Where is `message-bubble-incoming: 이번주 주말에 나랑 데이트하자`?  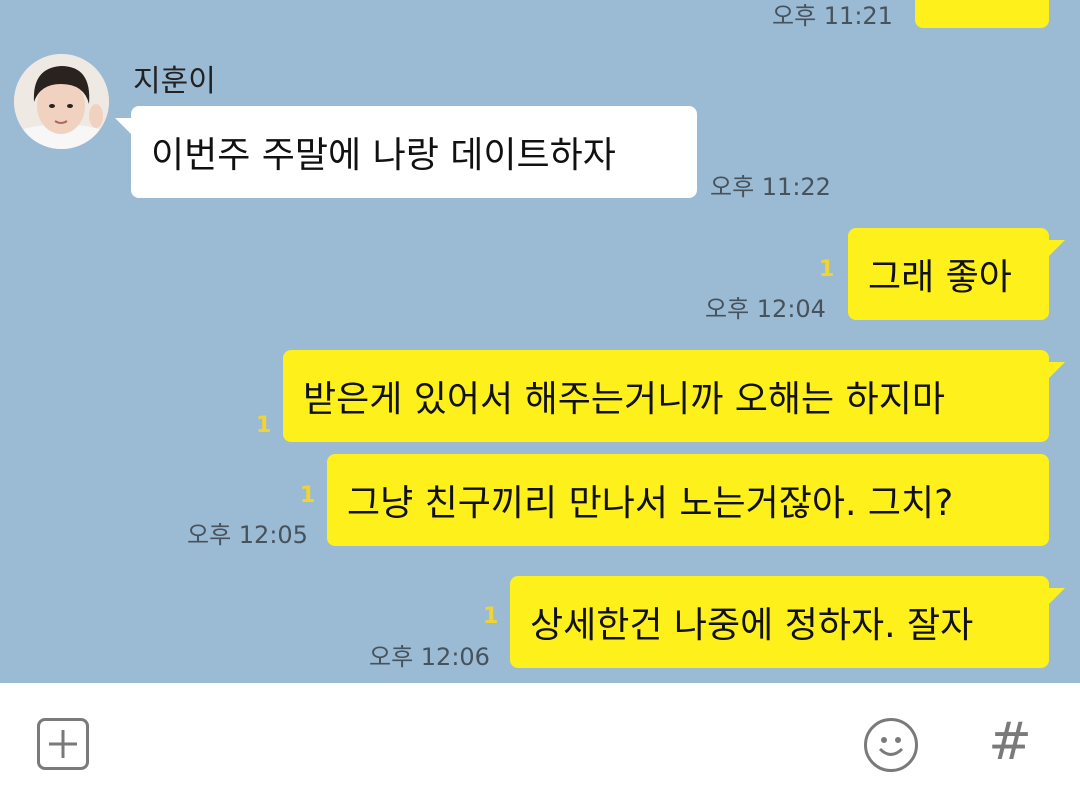
message-bubble-incoming: 이번주 주말에 나랑 데이트하자 is located at coordinates (414, 152).